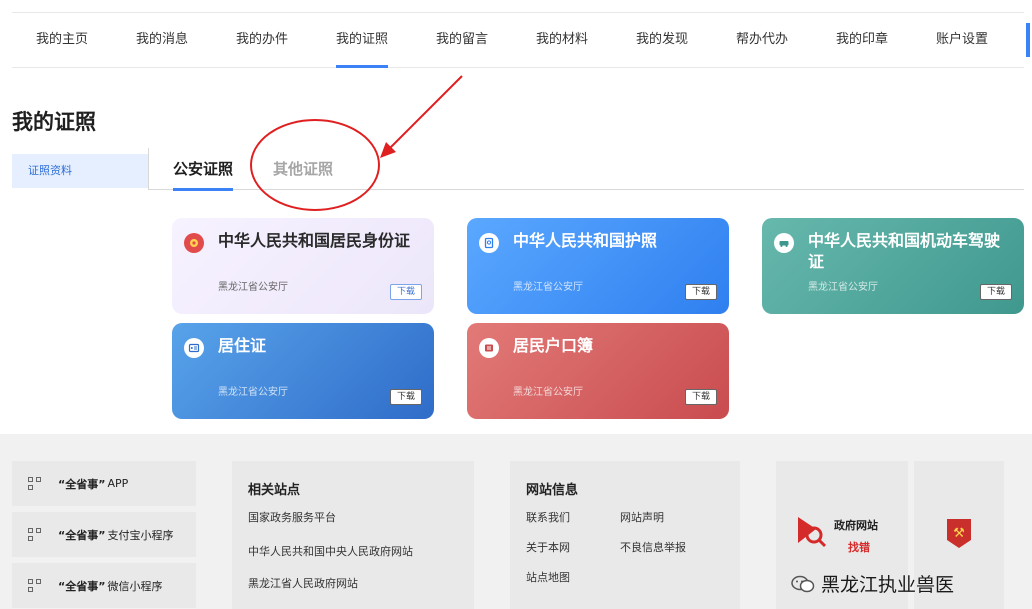  What do you see at coordinates (194, 243) in the screenshot?
I see `badge-icon` at bounding box center [194, 243].